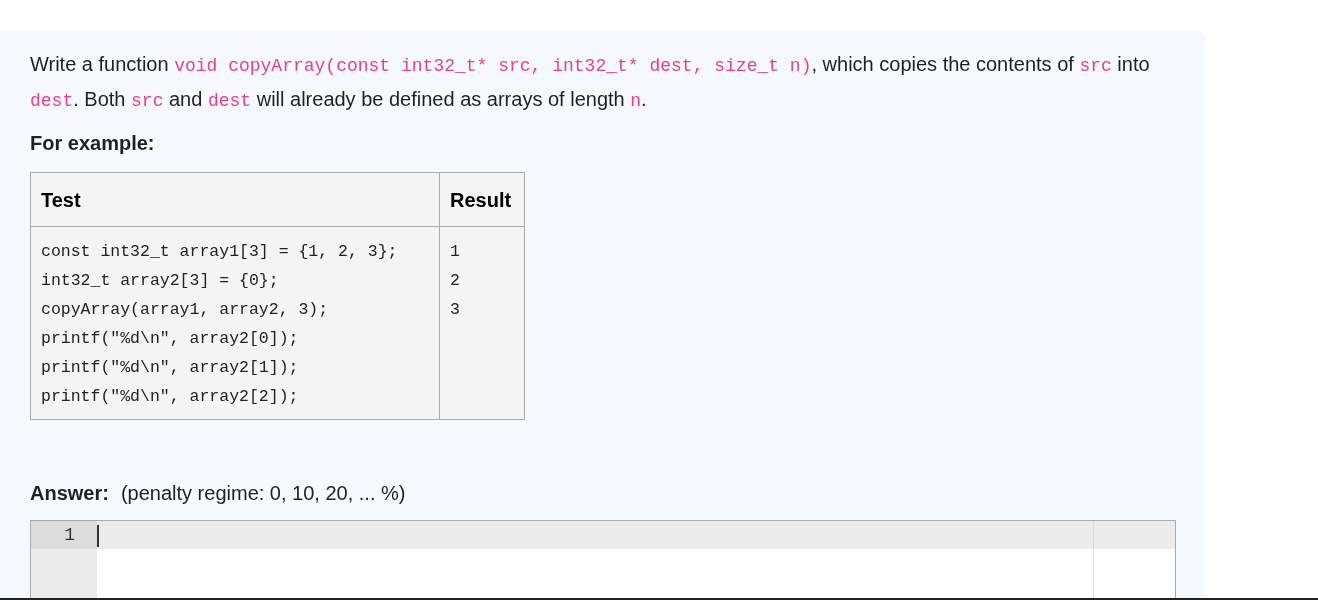  I want to click on code-editor: 1, so click(603, 560).